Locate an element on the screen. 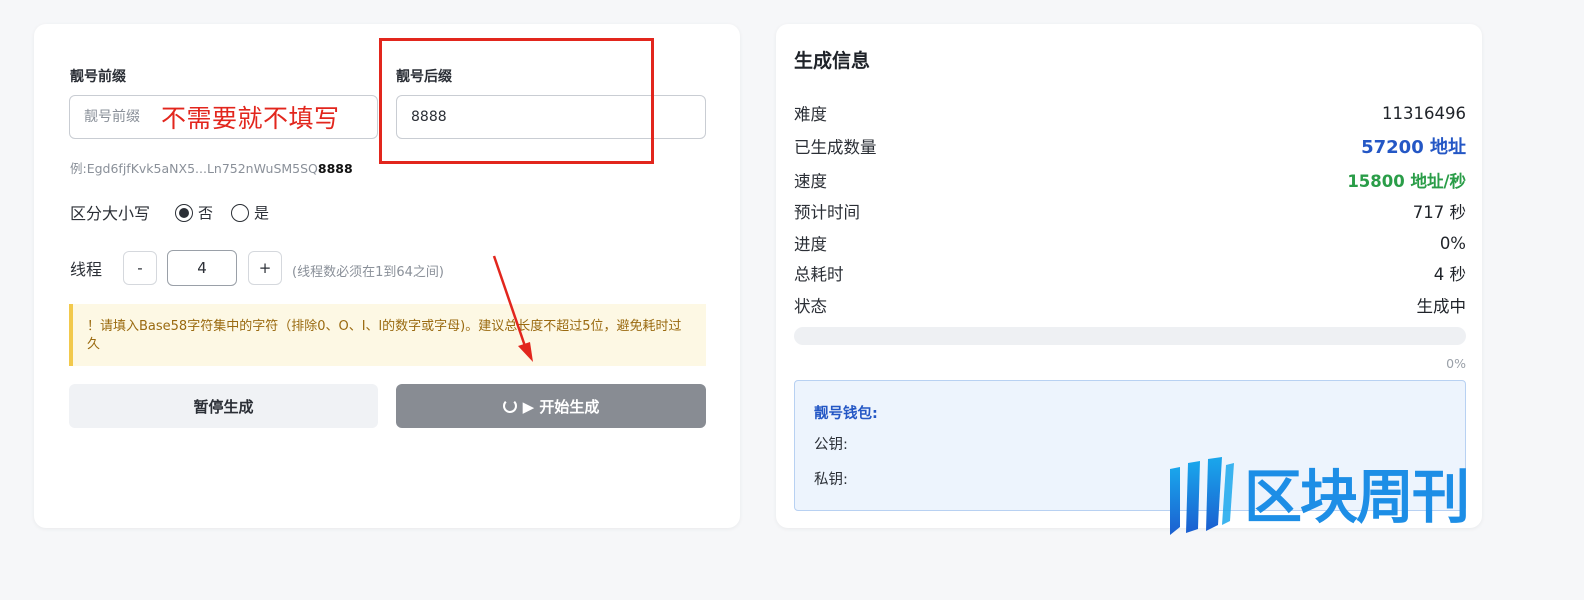  info-title: 生成信息 is located at coordinates (832, 61).